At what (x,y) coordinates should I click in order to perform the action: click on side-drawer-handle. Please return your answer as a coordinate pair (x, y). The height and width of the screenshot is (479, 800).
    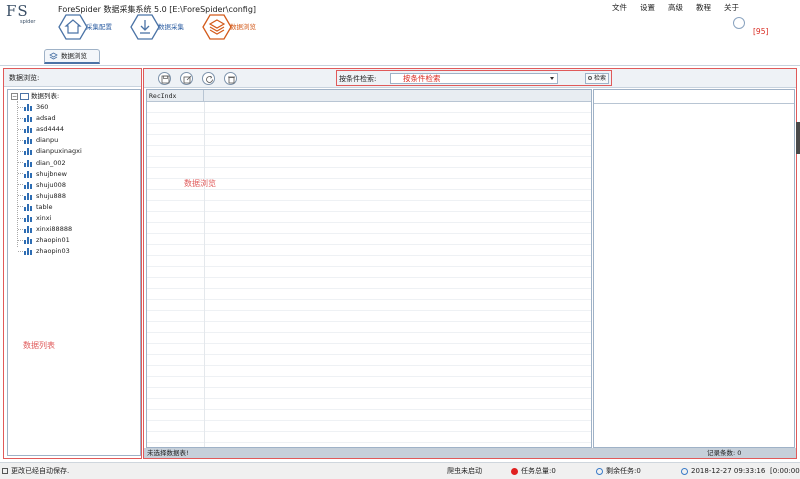
    Looking at the image, I should click on (798, 138).